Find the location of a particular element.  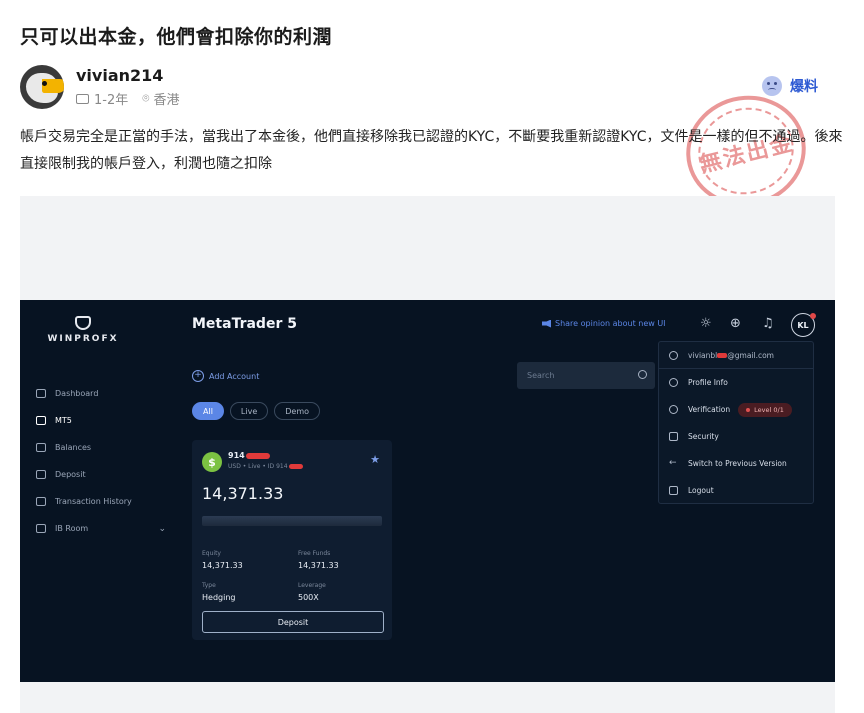

account-type-value: Hedging is located at coordinates (219, 597).